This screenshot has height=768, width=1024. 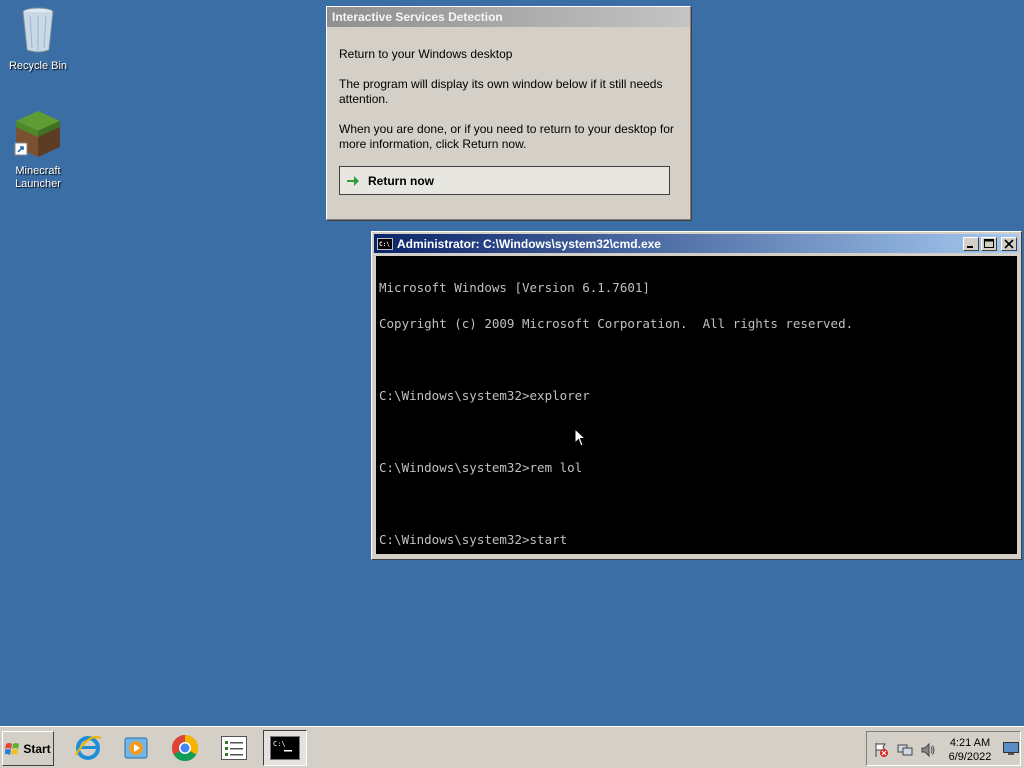 What do you see at coordinates (426, 54) in the screenshot?
I see `dialog-heading: Return to your Windows desktop` at bounding box center [426, 54].